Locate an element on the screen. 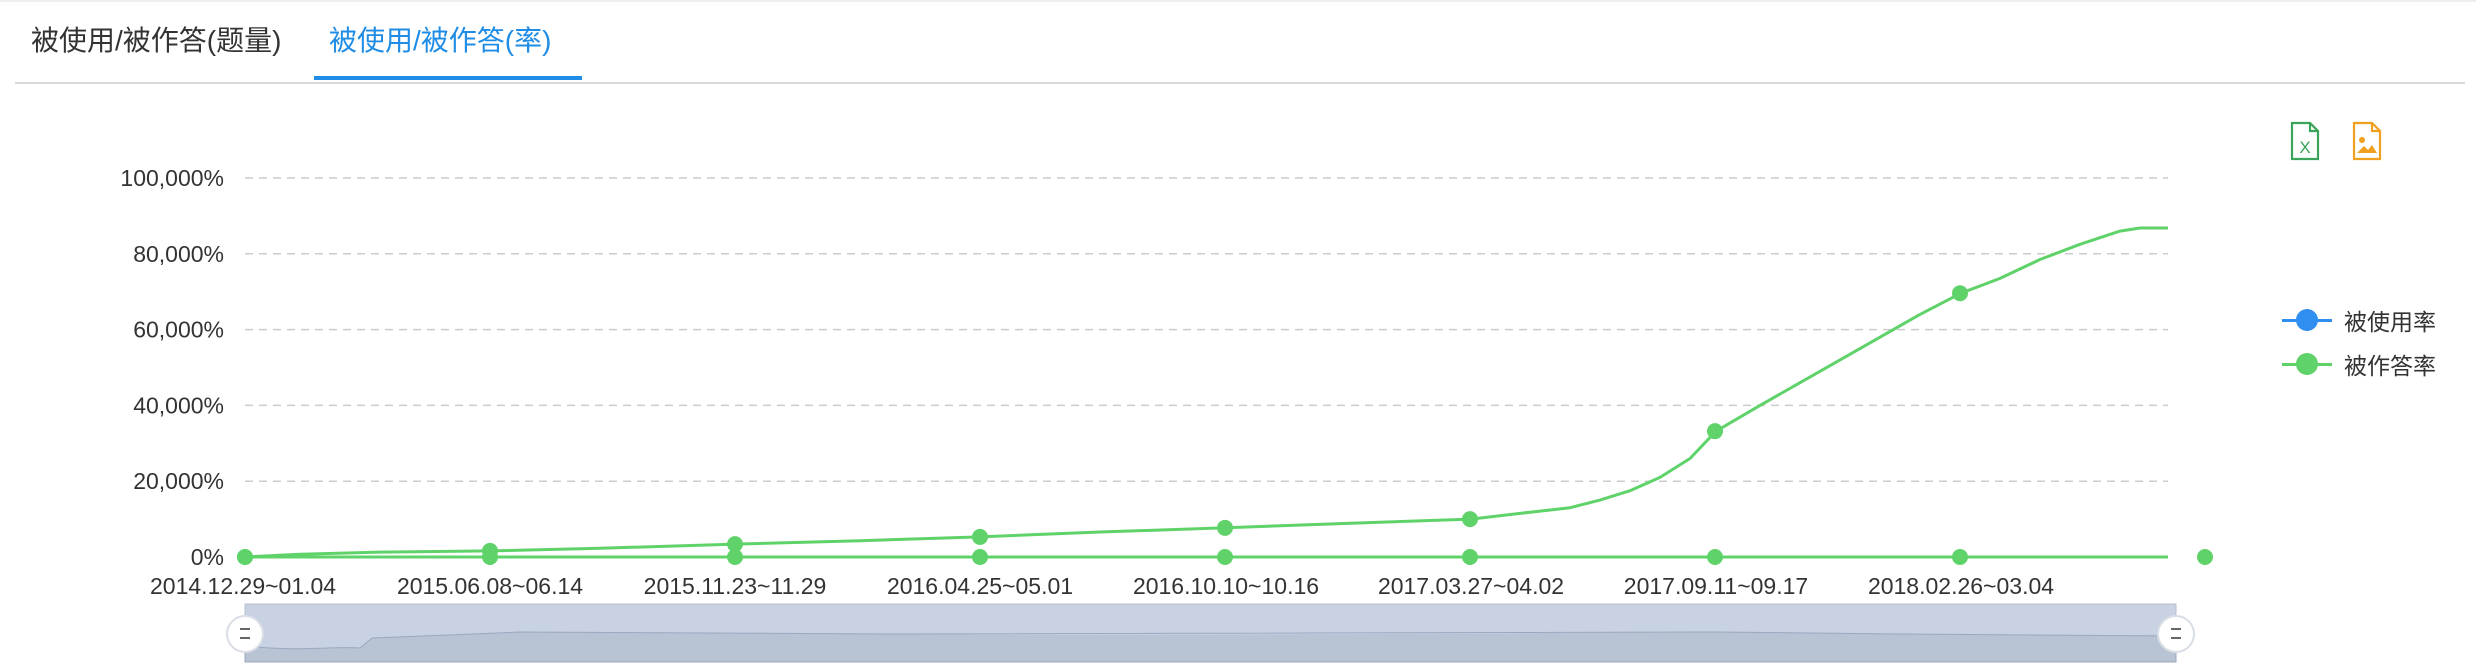 This screenshot has width=2476, height=666. legend-item-answer-rate: 被作答率 is located at coordinates (2359, 364).